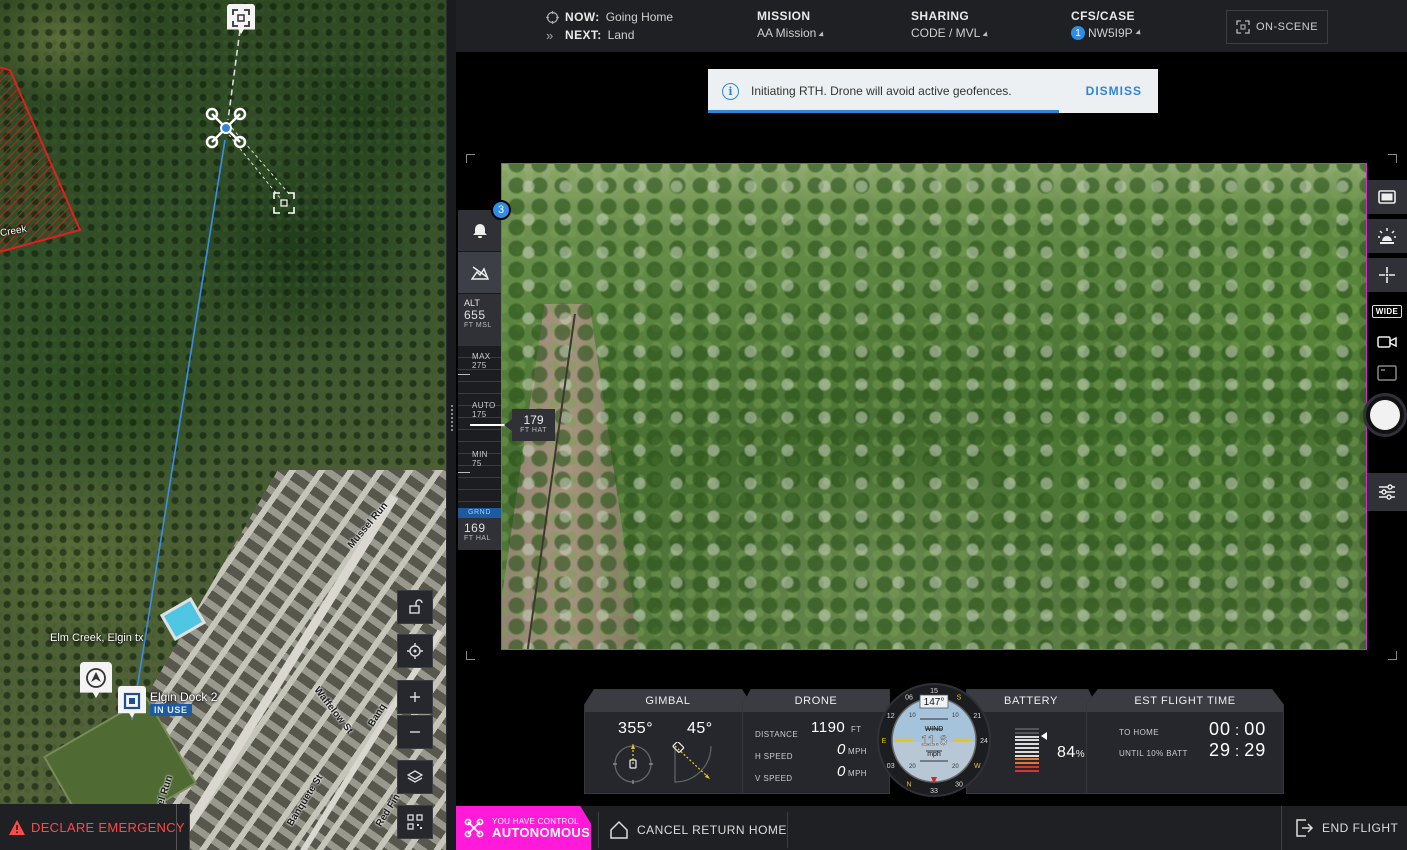 The image size is (1407, 850). What do you see at coordinates (108, 827) in the screenshot?
I see `declare-emergency-label: DECLARE EMERGENCY` at bounding box center [108, 827].